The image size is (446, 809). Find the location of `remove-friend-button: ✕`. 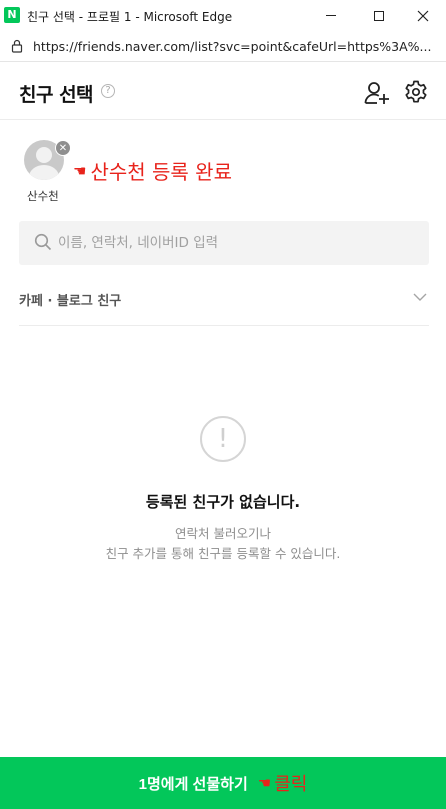

remove-friend-button: ✕ is located at coordinates (63, 148).